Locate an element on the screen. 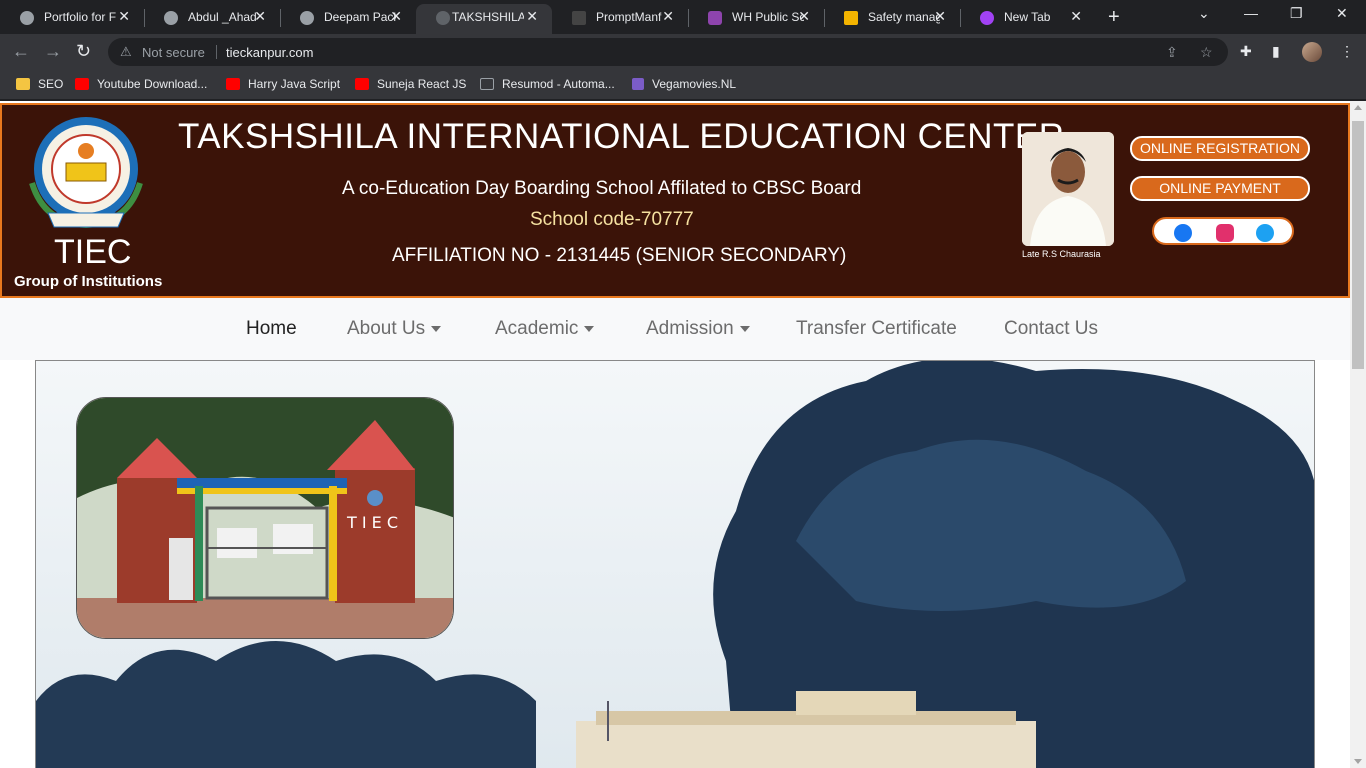 This screenshot has width=1366, height=768. tab-wh-public: WH Public Sc ✕ is located at coordinates (756, 18).